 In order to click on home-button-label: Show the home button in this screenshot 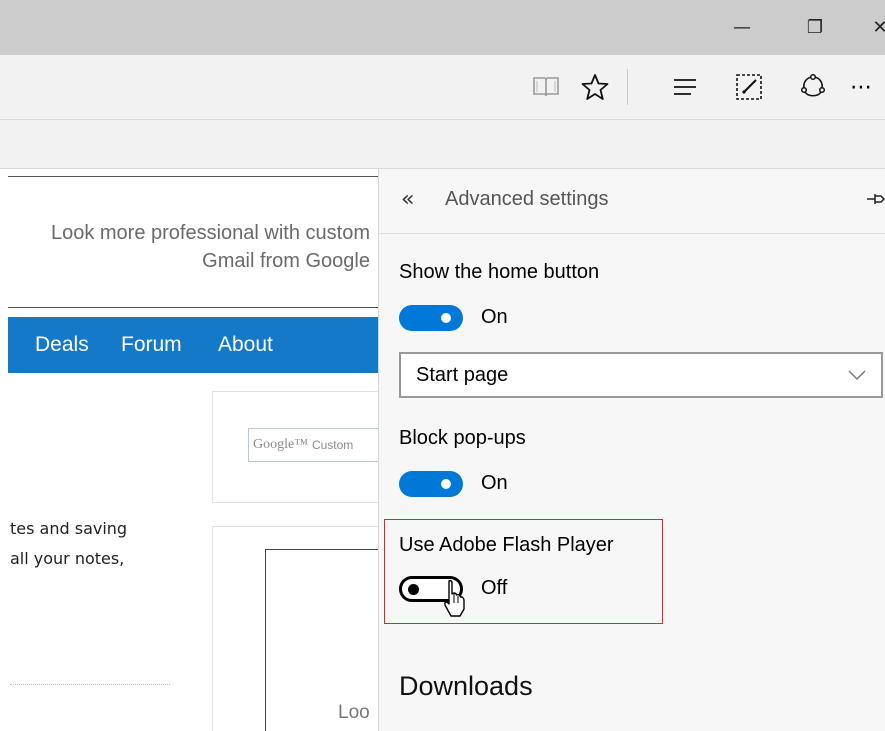, I will do `click(499, 272)`.